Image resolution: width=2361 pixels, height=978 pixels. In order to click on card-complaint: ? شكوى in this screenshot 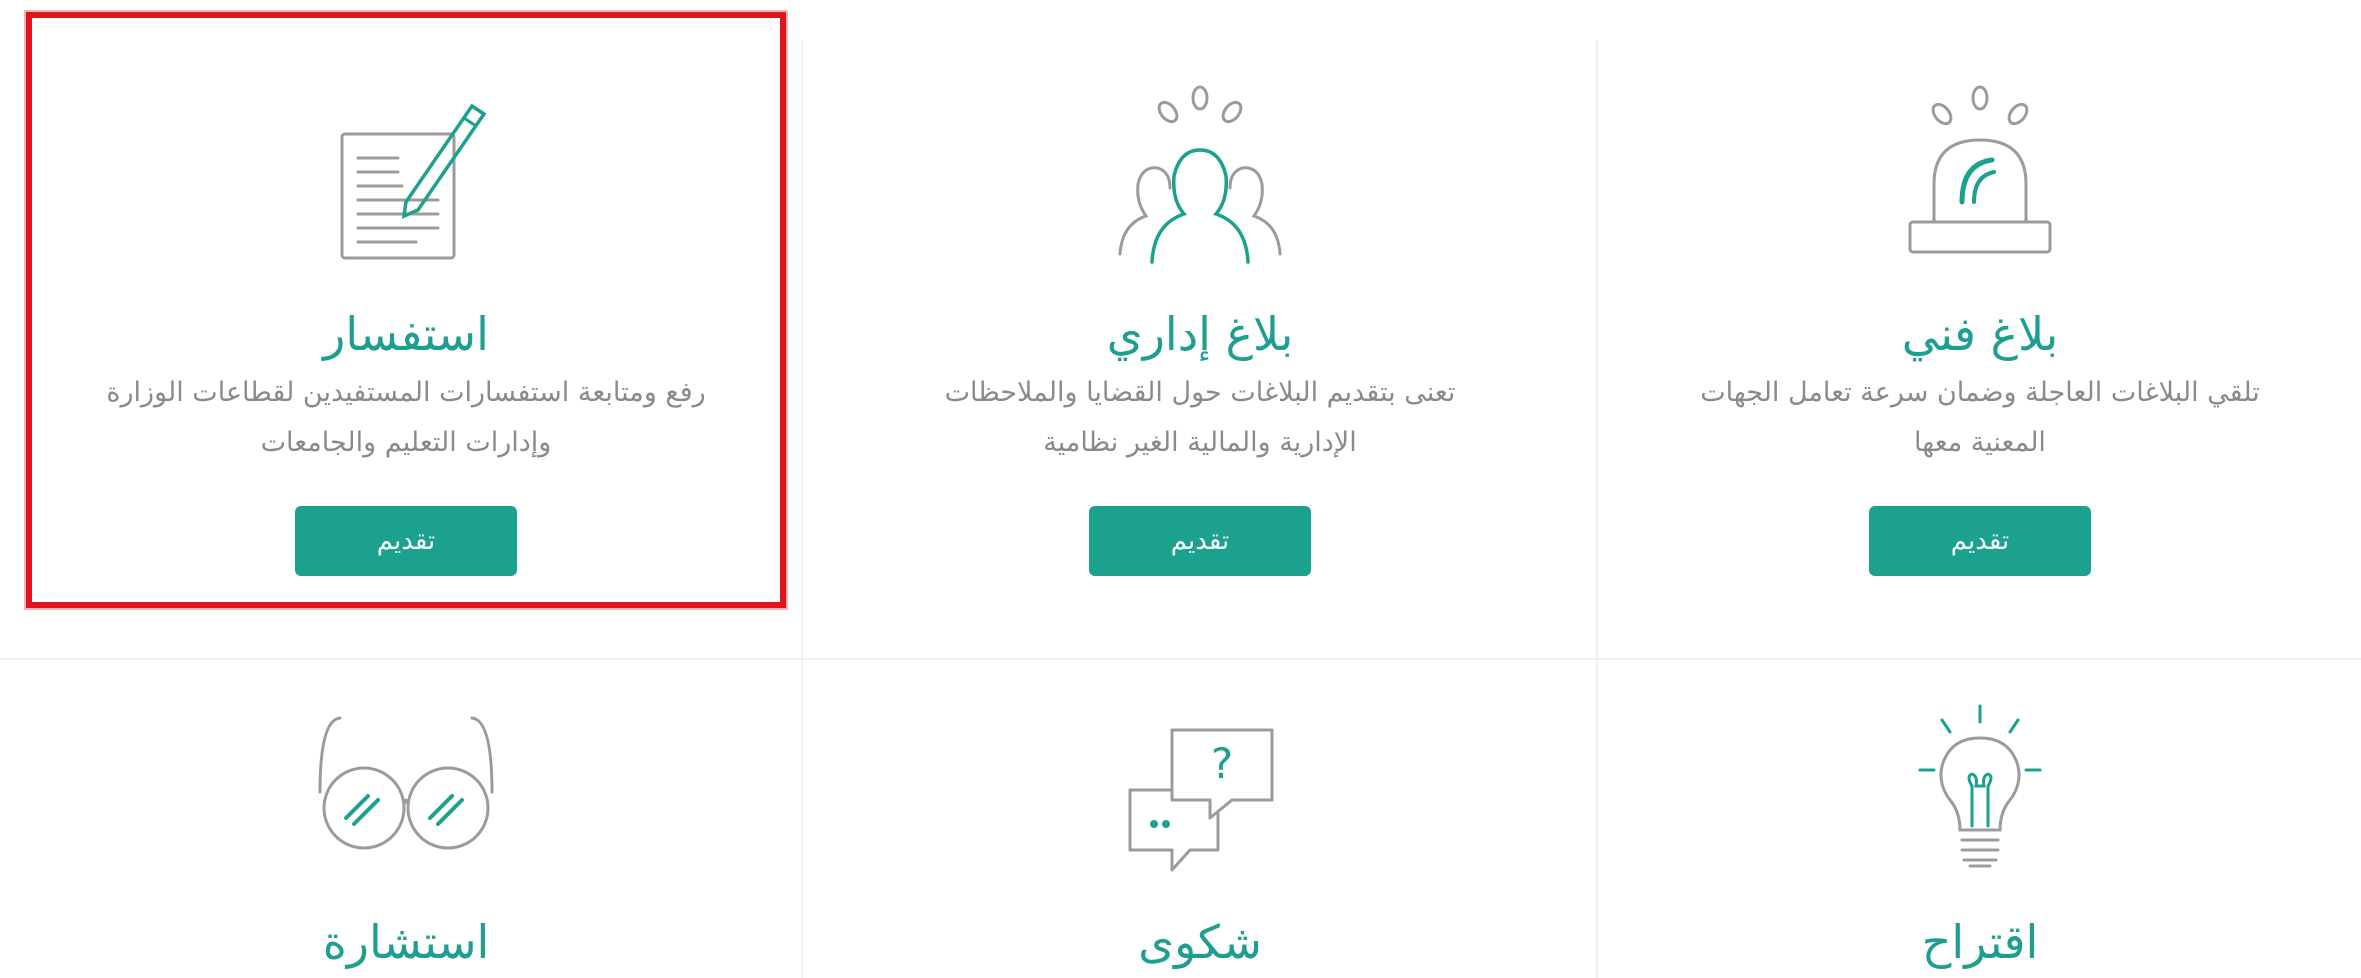, I will do `click(1200, 820)`.